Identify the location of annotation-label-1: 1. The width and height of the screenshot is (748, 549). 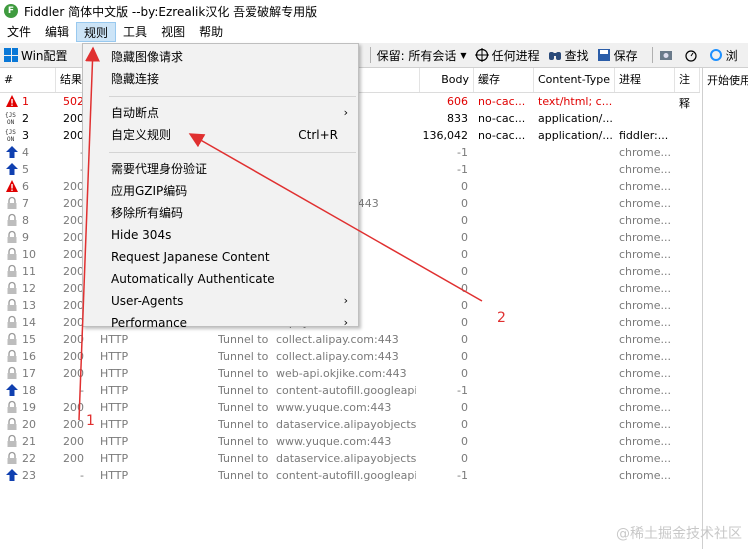
(90, 421).